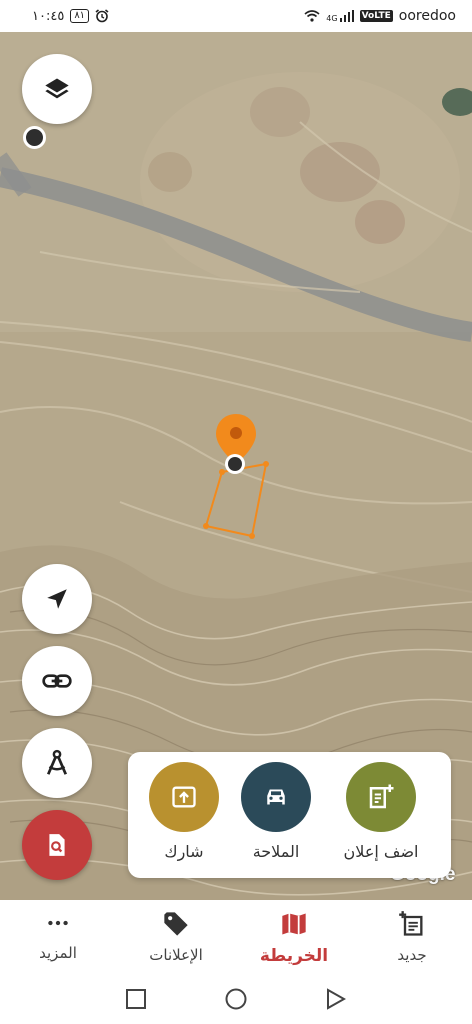 Image resolution: width=472 pixels, height=1024 pixels. I want to click on layers-button, so click(57, 89).